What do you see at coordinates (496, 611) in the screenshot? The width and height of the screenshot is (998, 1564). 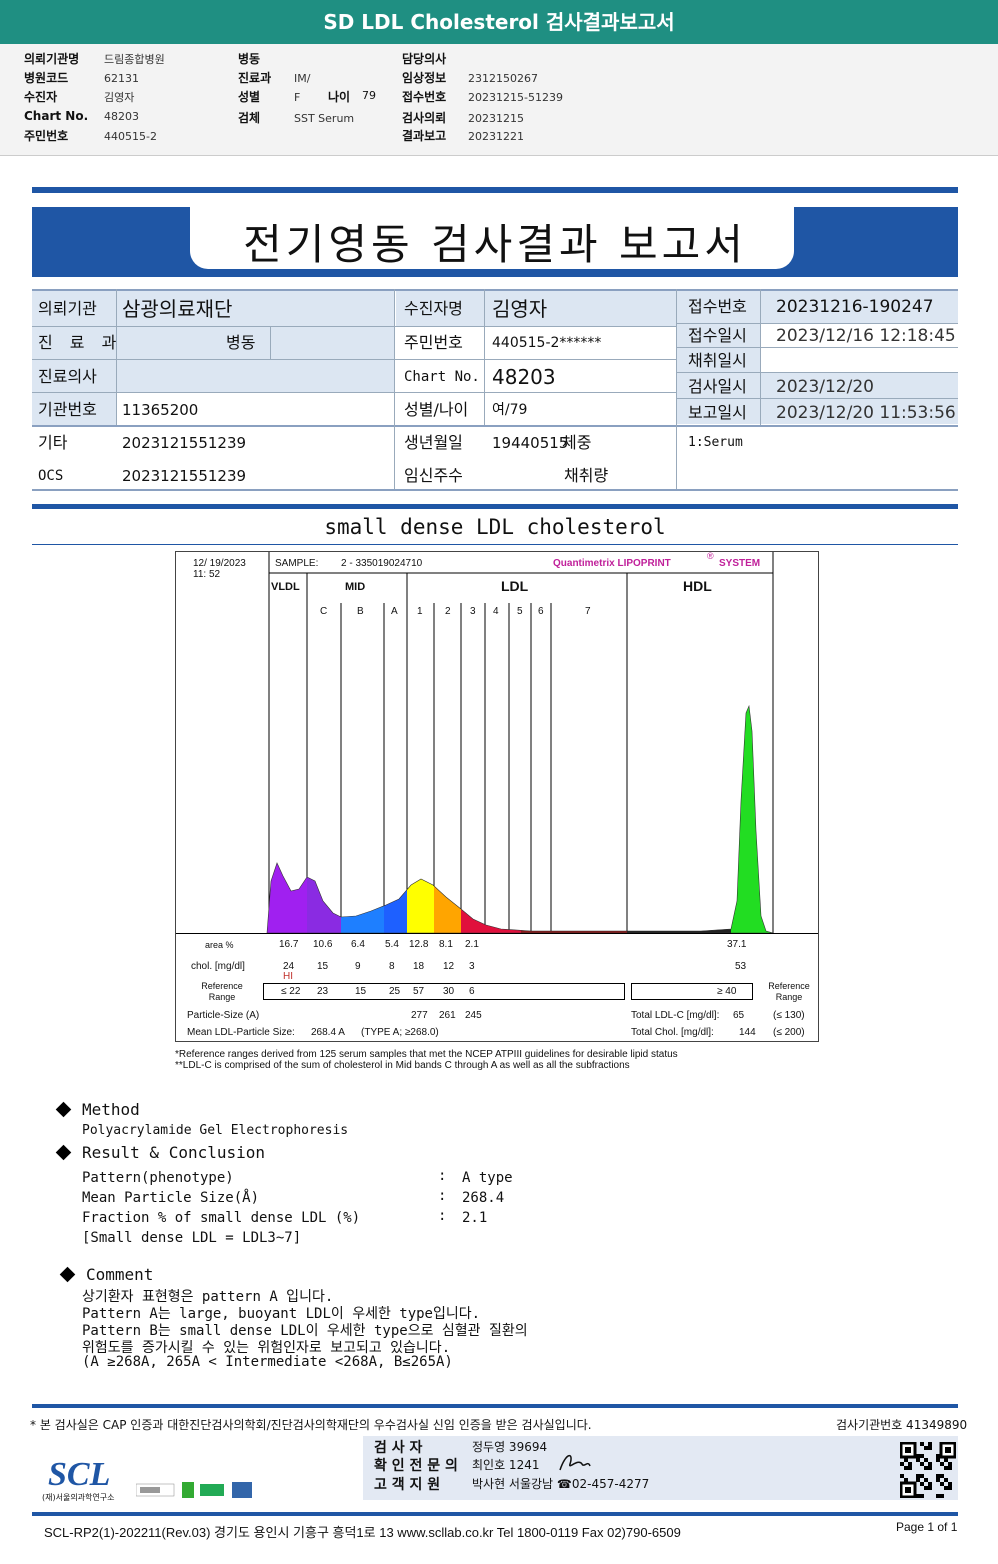 I see `band-label: 4` at bounding box center [496, 611].